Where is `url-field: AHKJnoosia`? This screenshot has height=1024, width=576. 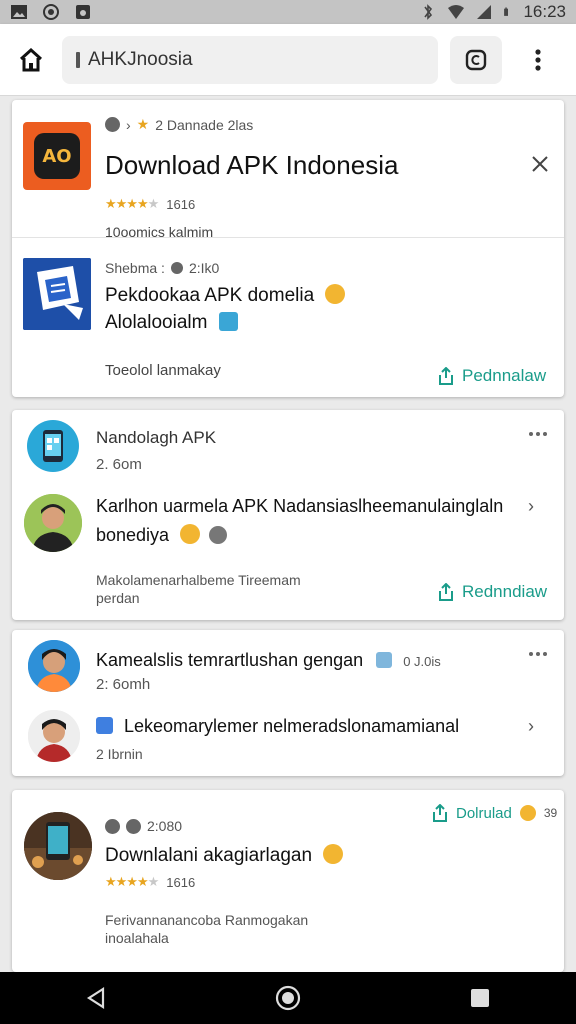
url-field: AHKJnoosia is located at coordinates (250, 59).